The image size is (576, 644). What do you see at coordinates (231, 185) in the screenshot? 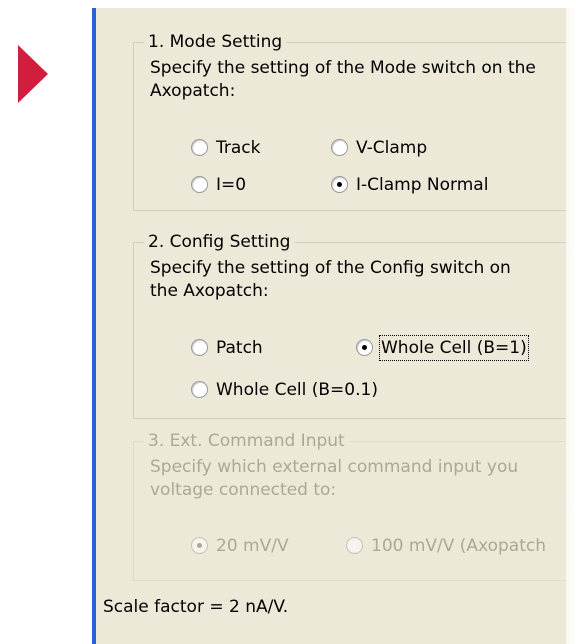
I see `radio-i-zero-label: I=0` at bounding box center [231, 185].